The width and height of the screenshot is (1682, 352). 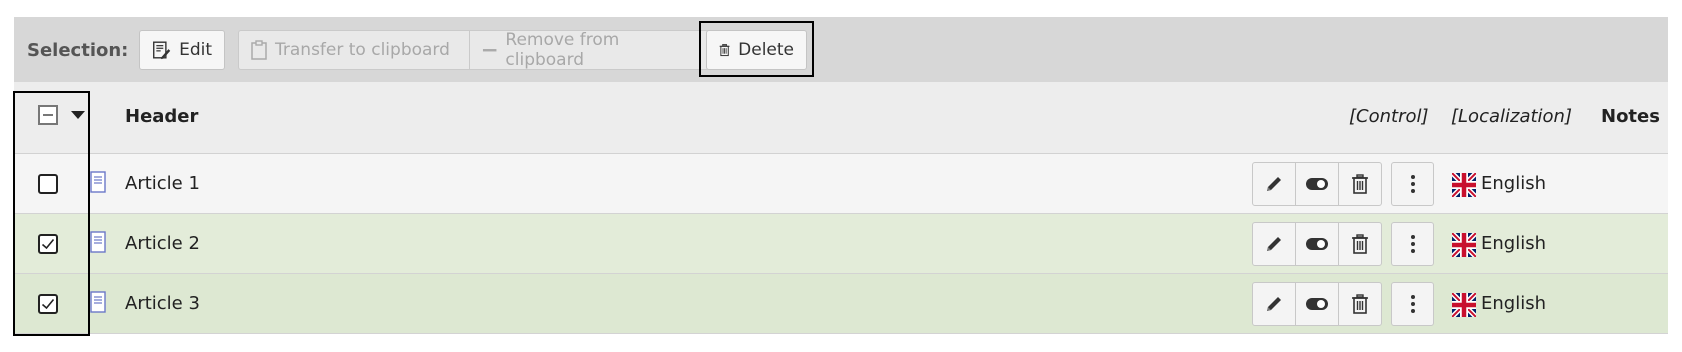 What do you see at coordinates (362, 50) in the screenshot?
I see `transfer-button-label: Transfer to clipboard` at bounding box center [362, 50].